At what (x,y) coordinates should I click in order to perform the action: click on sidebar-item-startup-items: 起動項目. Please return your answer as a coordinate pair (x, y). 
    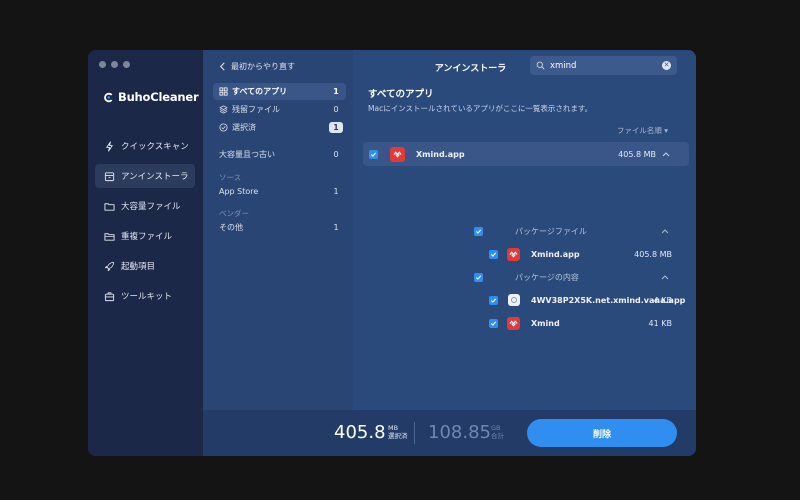
    Looking at the image, I should click on (145, 266).